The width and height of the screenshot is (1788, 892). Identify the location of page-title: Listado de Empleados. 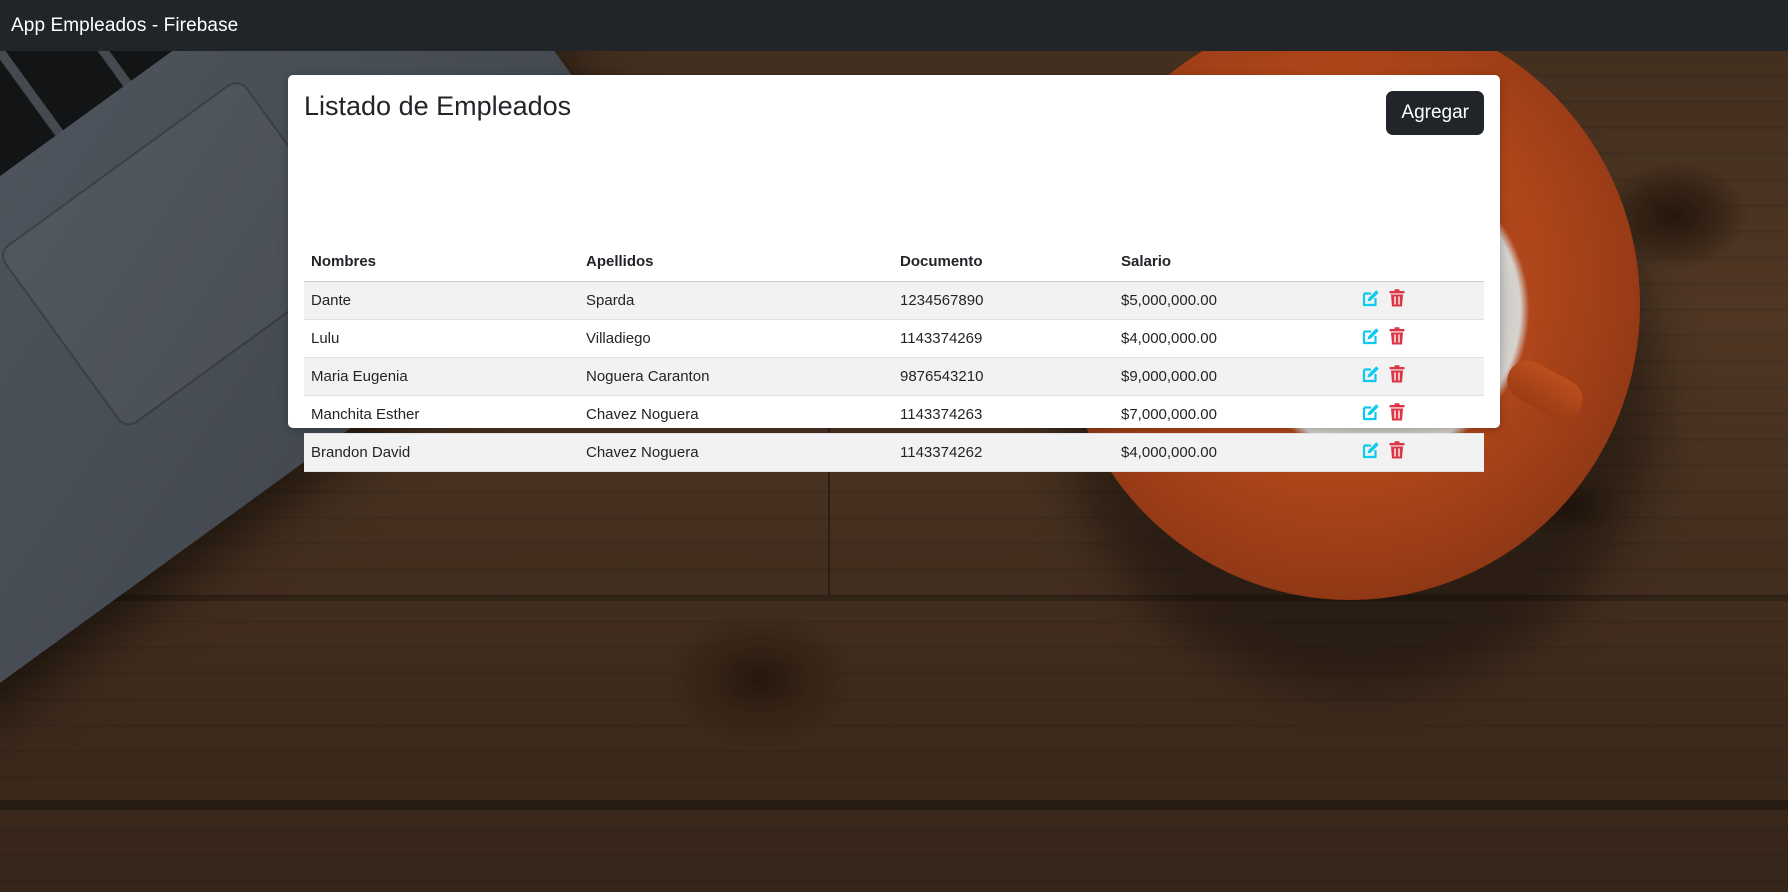
(438, 106).